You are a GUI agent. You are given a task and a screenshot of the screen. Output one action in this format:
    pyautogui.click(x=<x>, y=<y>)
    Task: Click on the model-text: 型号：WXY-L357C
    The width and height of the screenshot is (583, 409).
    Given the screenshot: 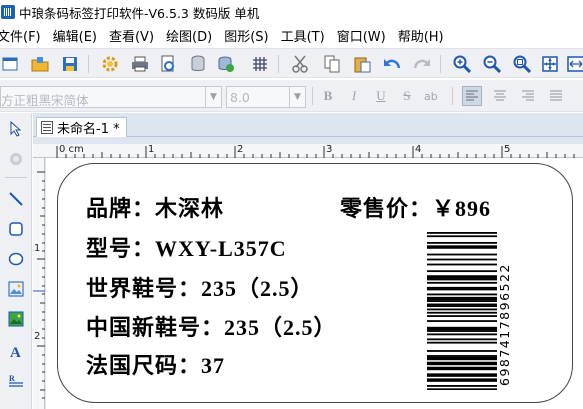 What is the action you would take?
    pyautogui.click(x=186, y=247)
    